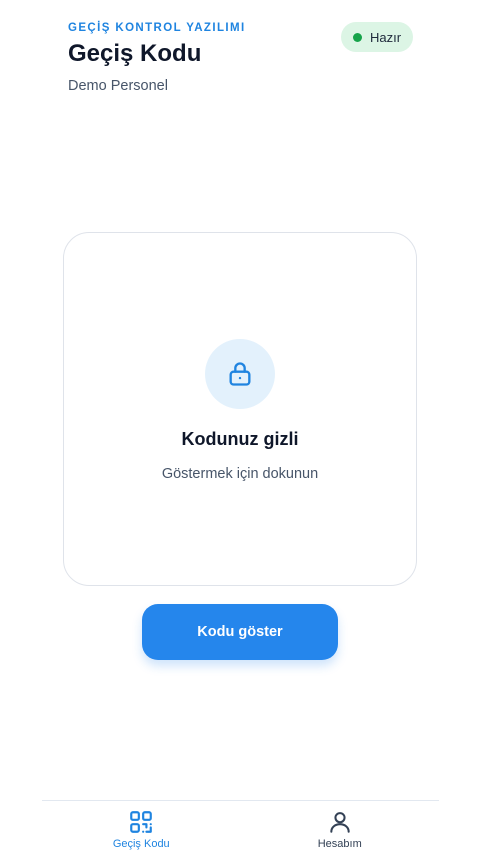 This screenshot has width=480, height=853. Describe the element at coordinates (240, 374) in the screenshot. I see `lock-icon` at that location.